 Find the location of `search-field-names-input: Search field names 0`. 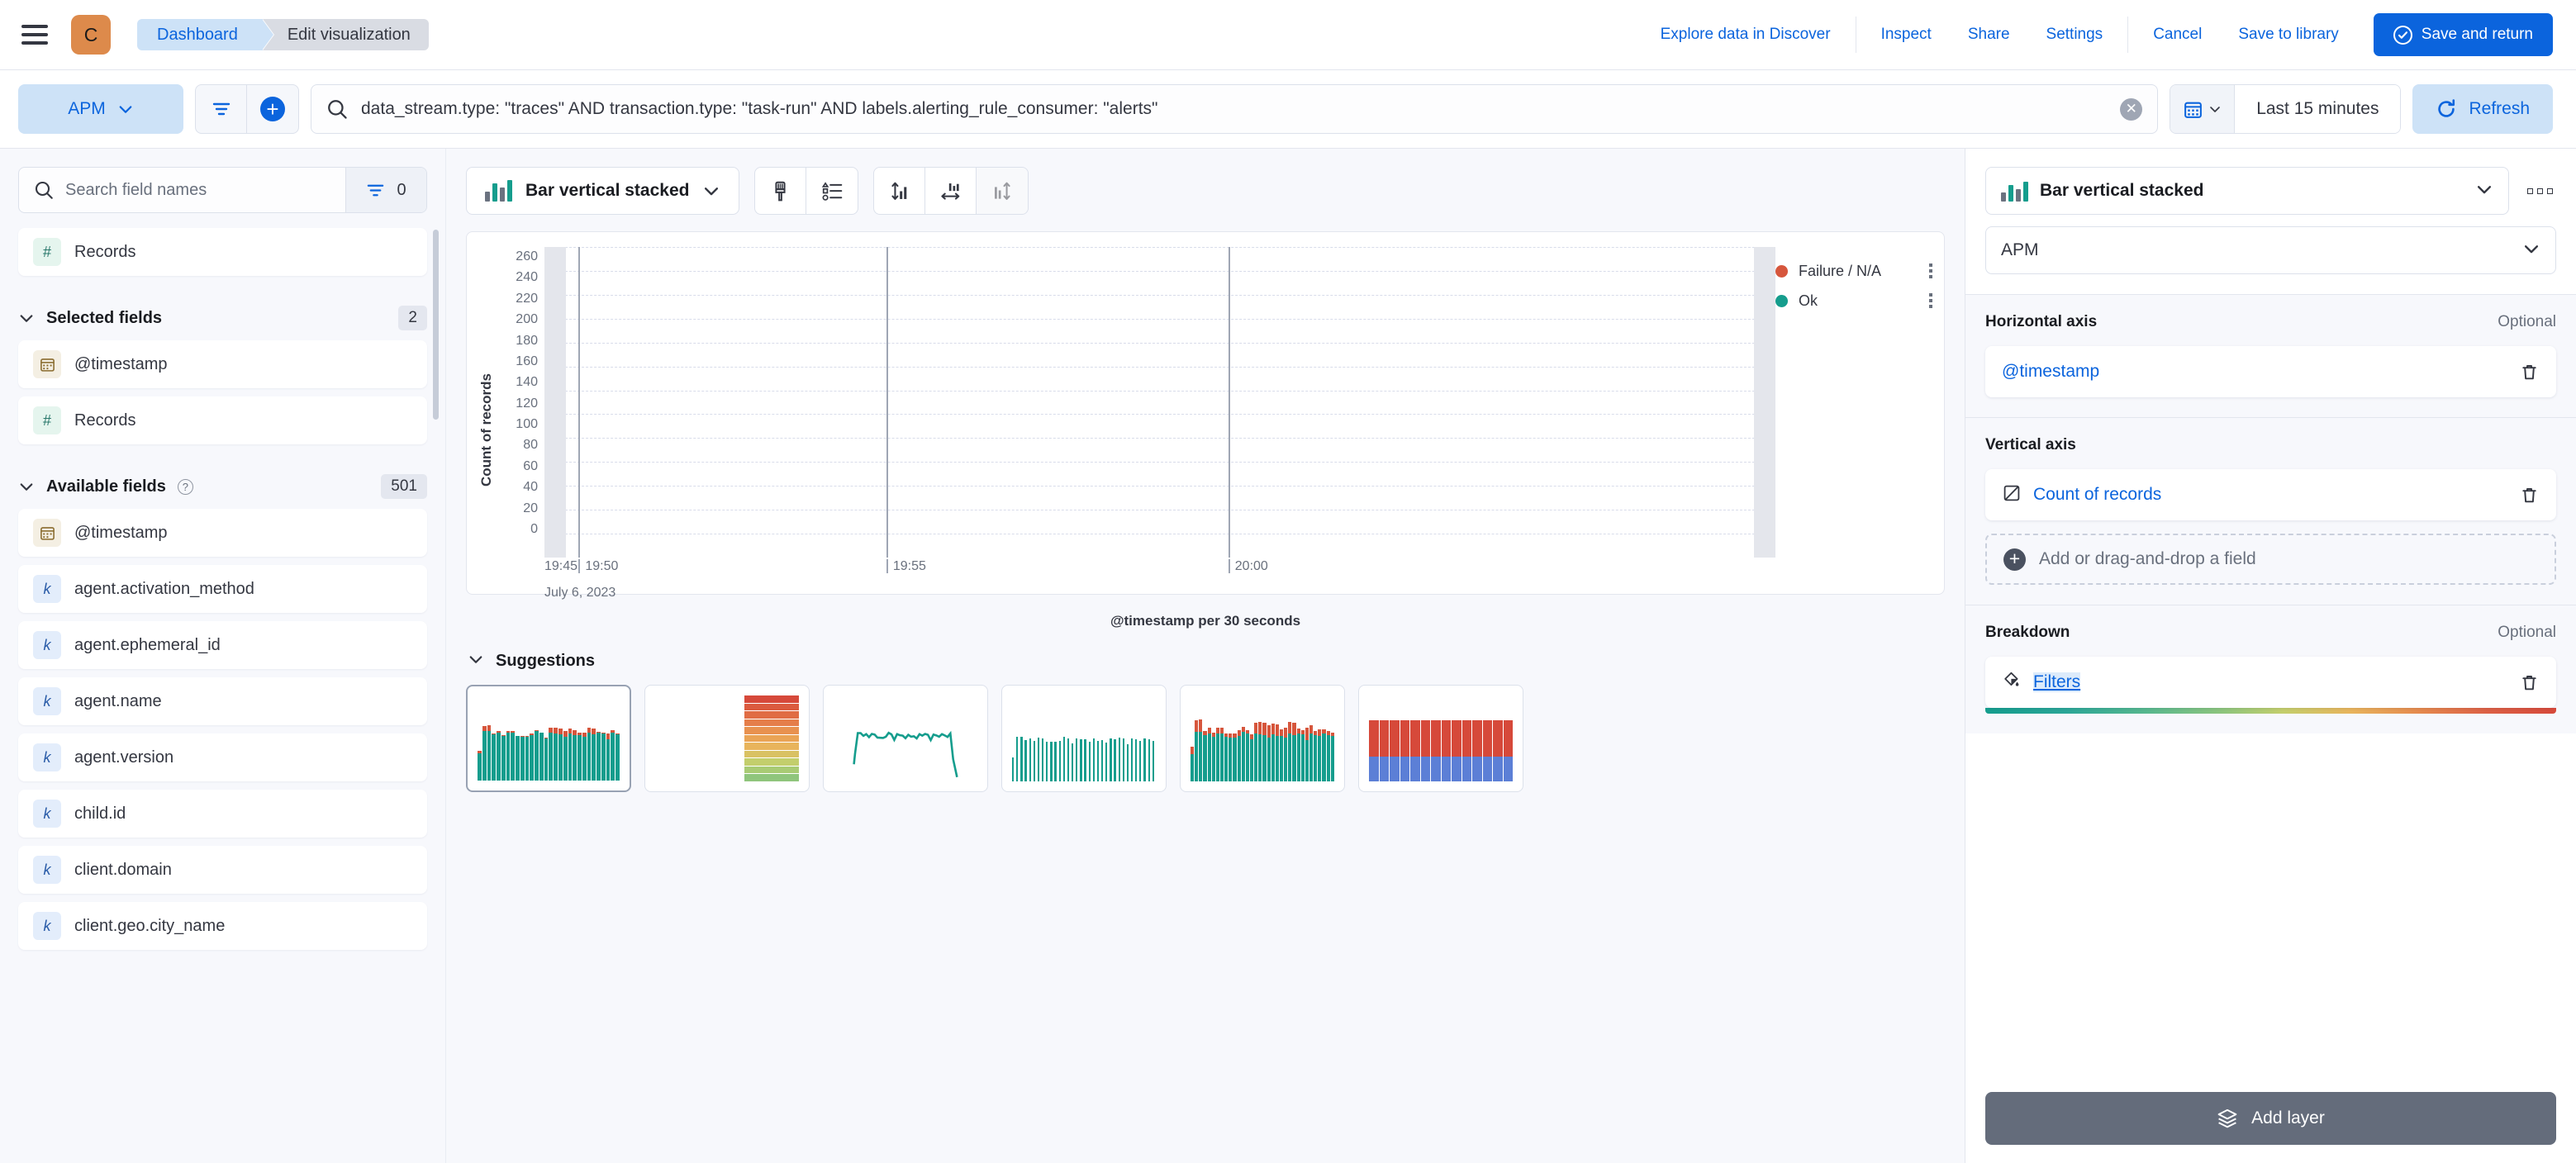

search-field-names-input: Search field names 0 is located at coordinates (223, 190).